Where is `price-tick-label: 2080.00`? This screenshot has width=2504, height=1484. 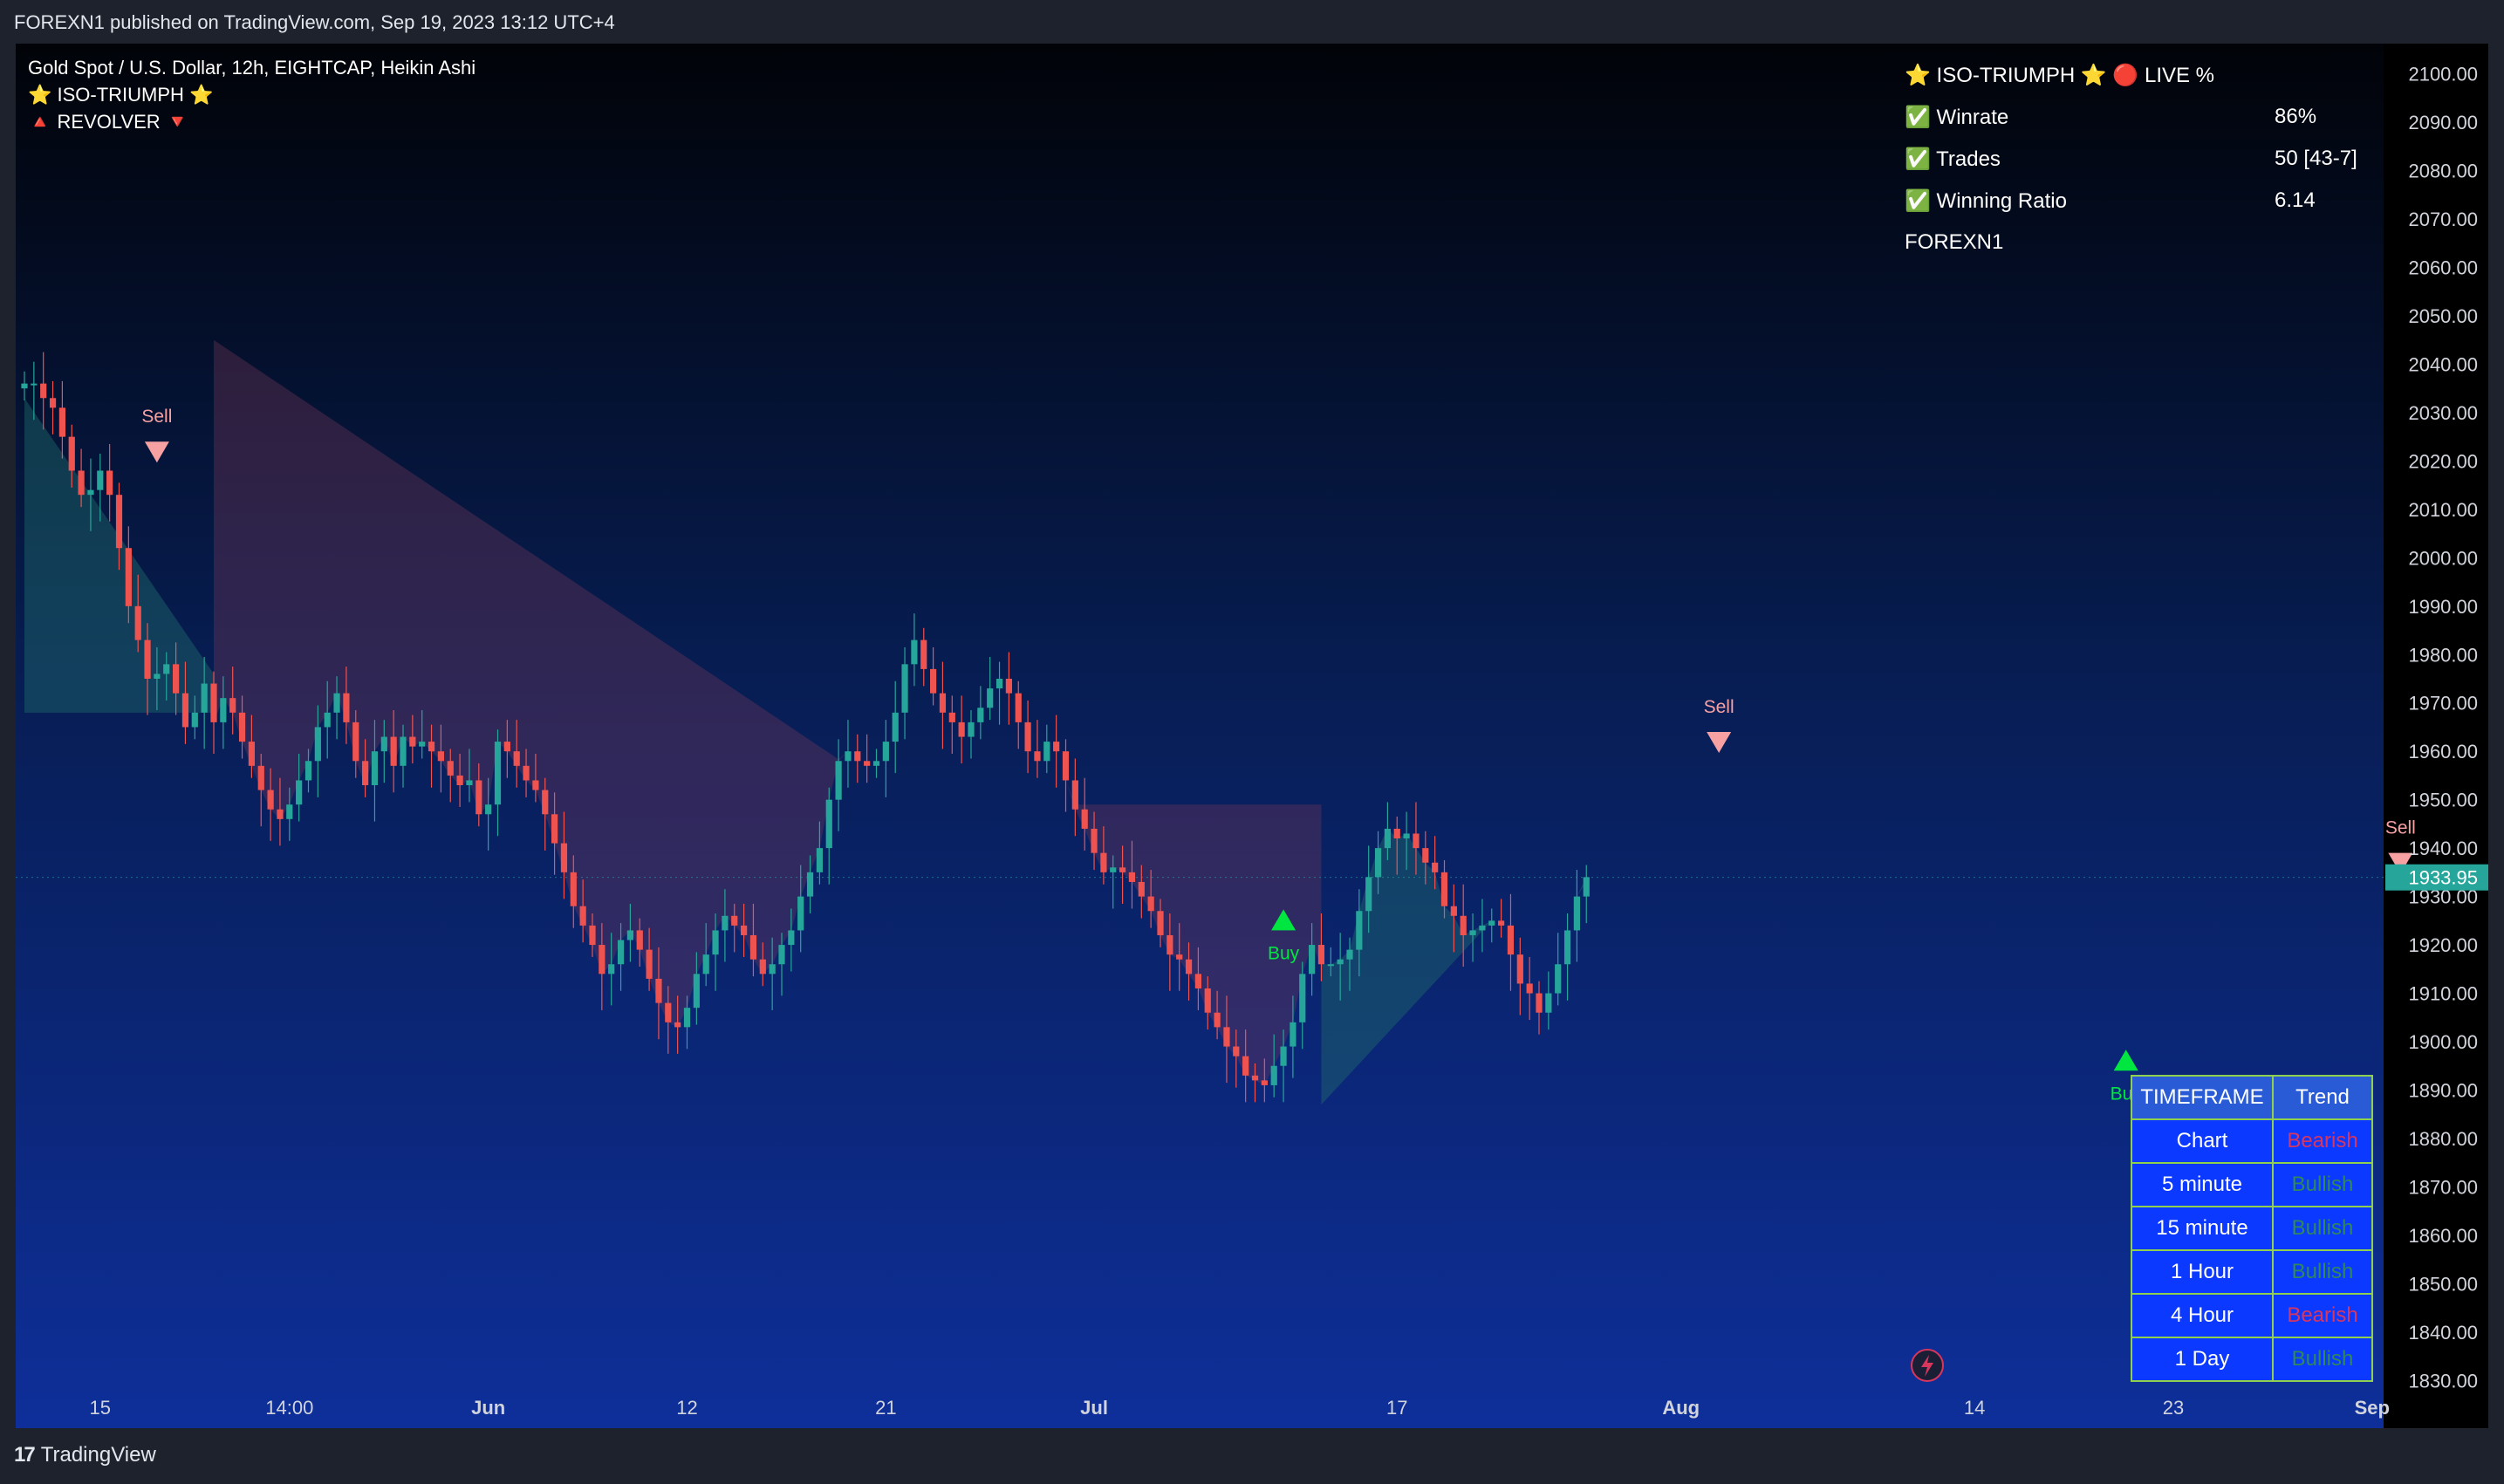 price-tick-label: 2080.00 is located at coordinates (2443, 171).